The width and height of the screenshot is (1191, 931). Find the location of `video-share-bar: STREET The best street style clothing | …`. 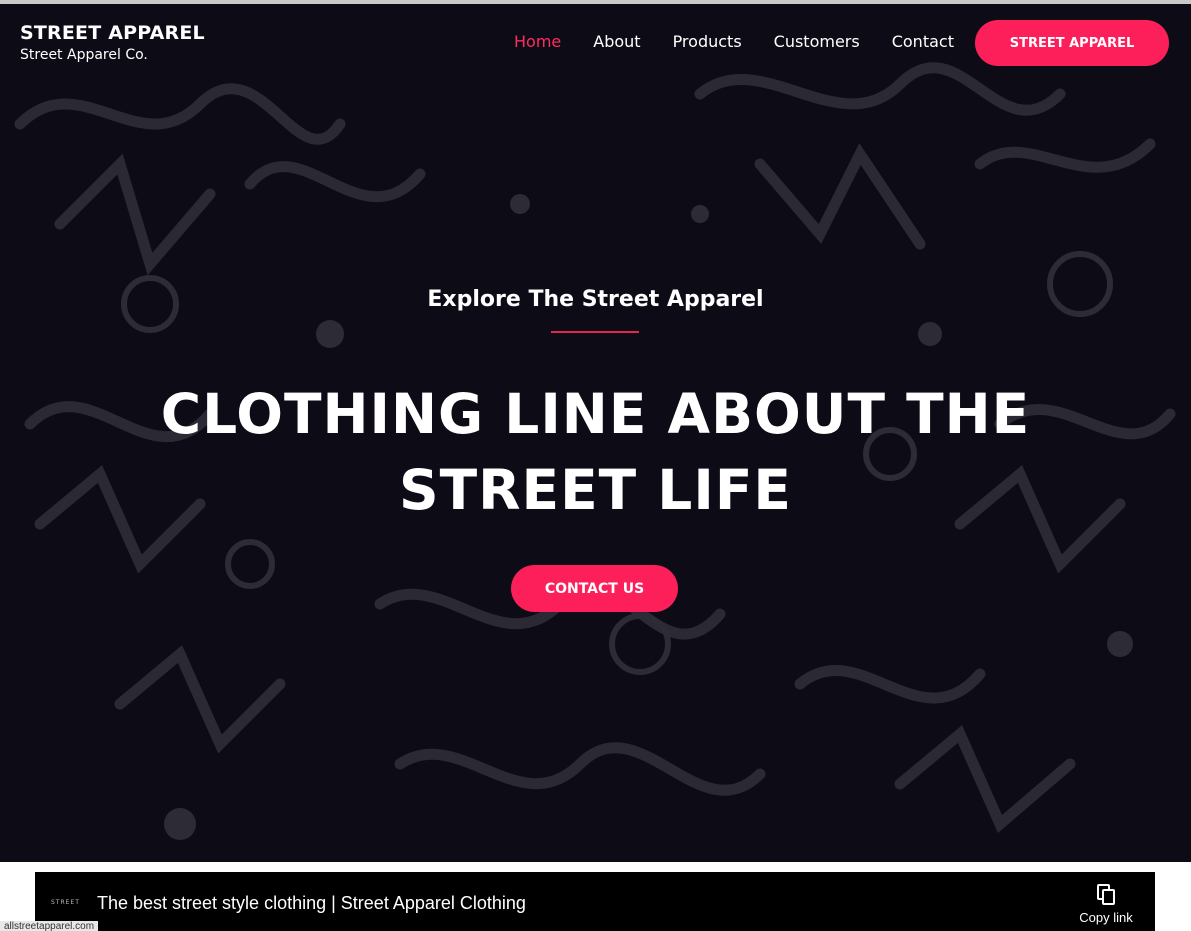

video-share-bar: STREET The best street style clothing | … is located at coordinates (595, 901).